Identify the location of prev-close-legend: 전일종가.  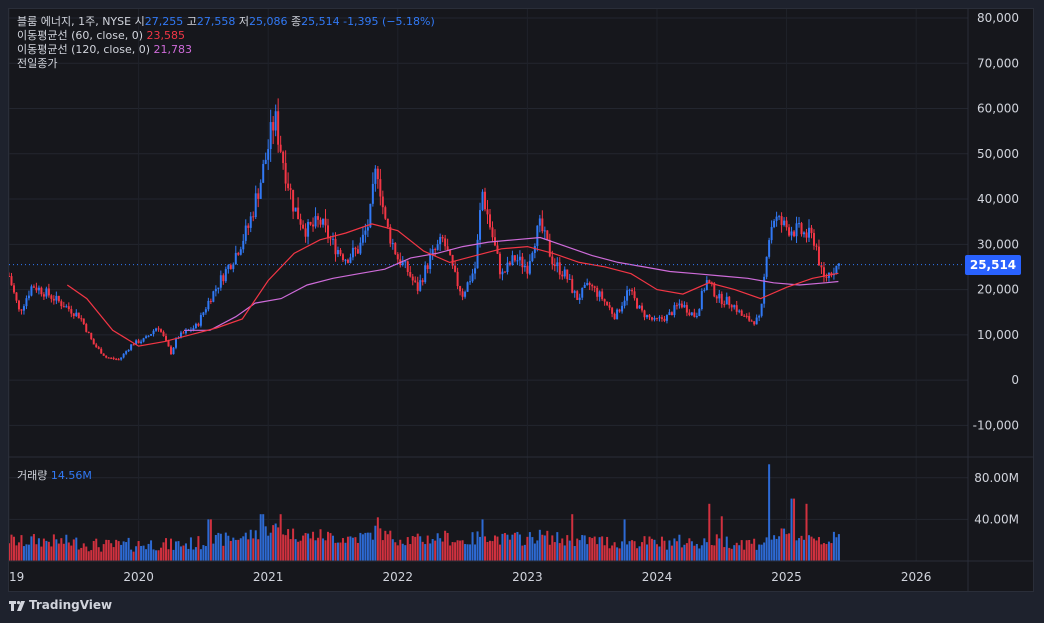
(226, 64).